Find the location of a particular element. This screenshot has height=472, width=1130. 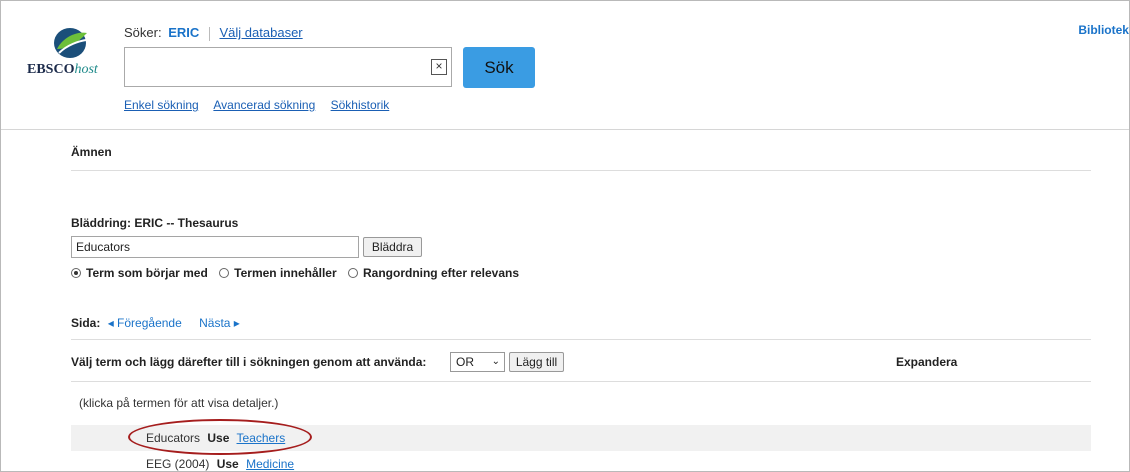

basic-search-link: Enkel sökning is located at coordinates (161, 105).